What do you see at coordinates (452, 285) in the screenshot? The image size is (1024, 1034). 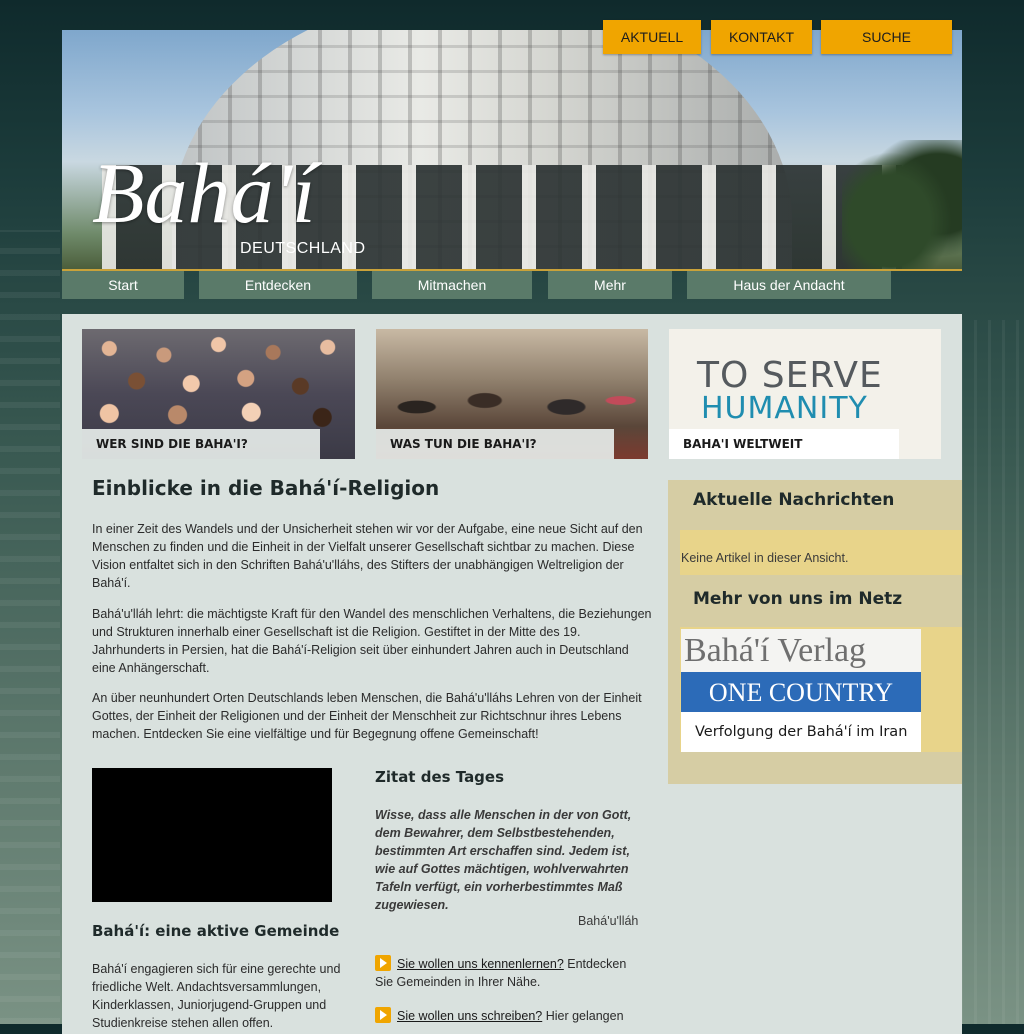 I see `nav-mitmachen: Mitmachen` at bounding box center [452, 285].